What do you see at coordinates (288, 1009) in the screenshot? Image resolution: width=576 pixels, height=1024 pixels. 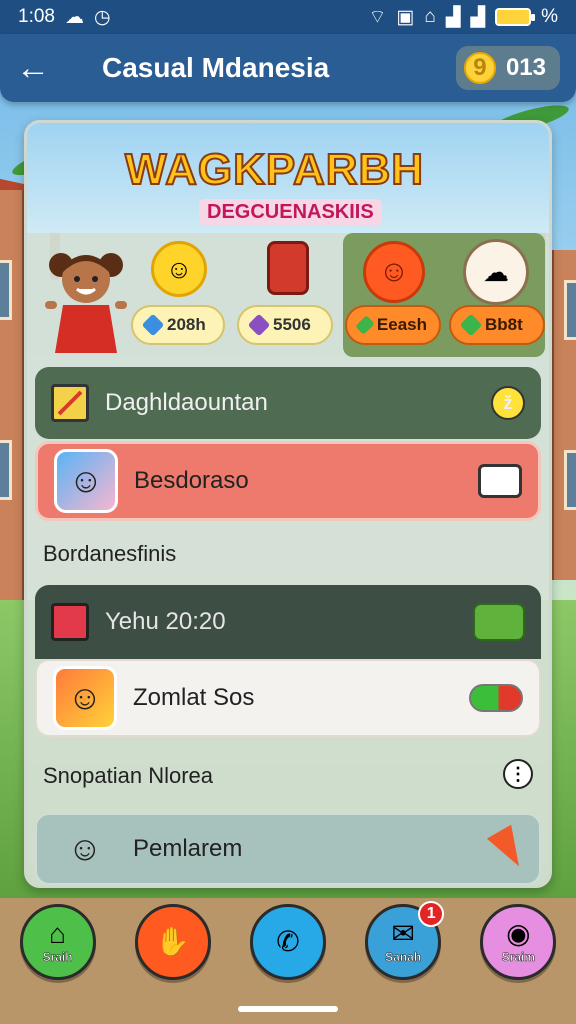 I see `home-indicator` at bounding box center [288, 1009].